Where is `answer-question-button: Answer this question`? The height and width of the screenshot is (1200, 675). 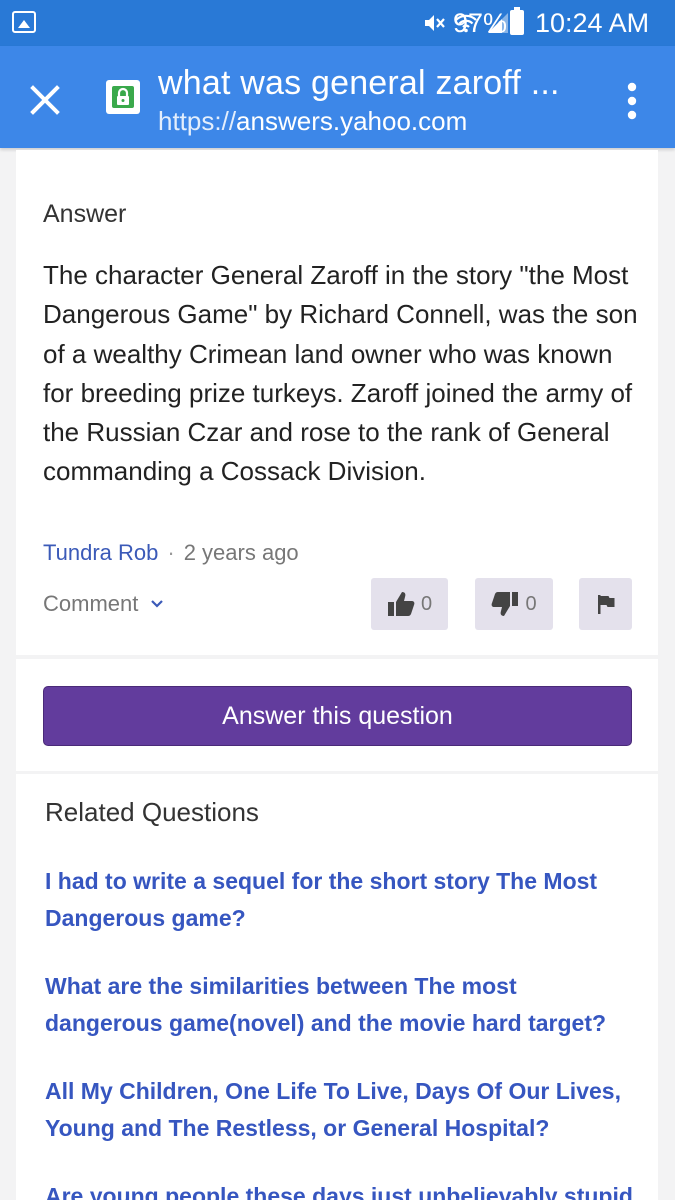
answer-question-button: Answer this question is located at coordinates (337, 716).